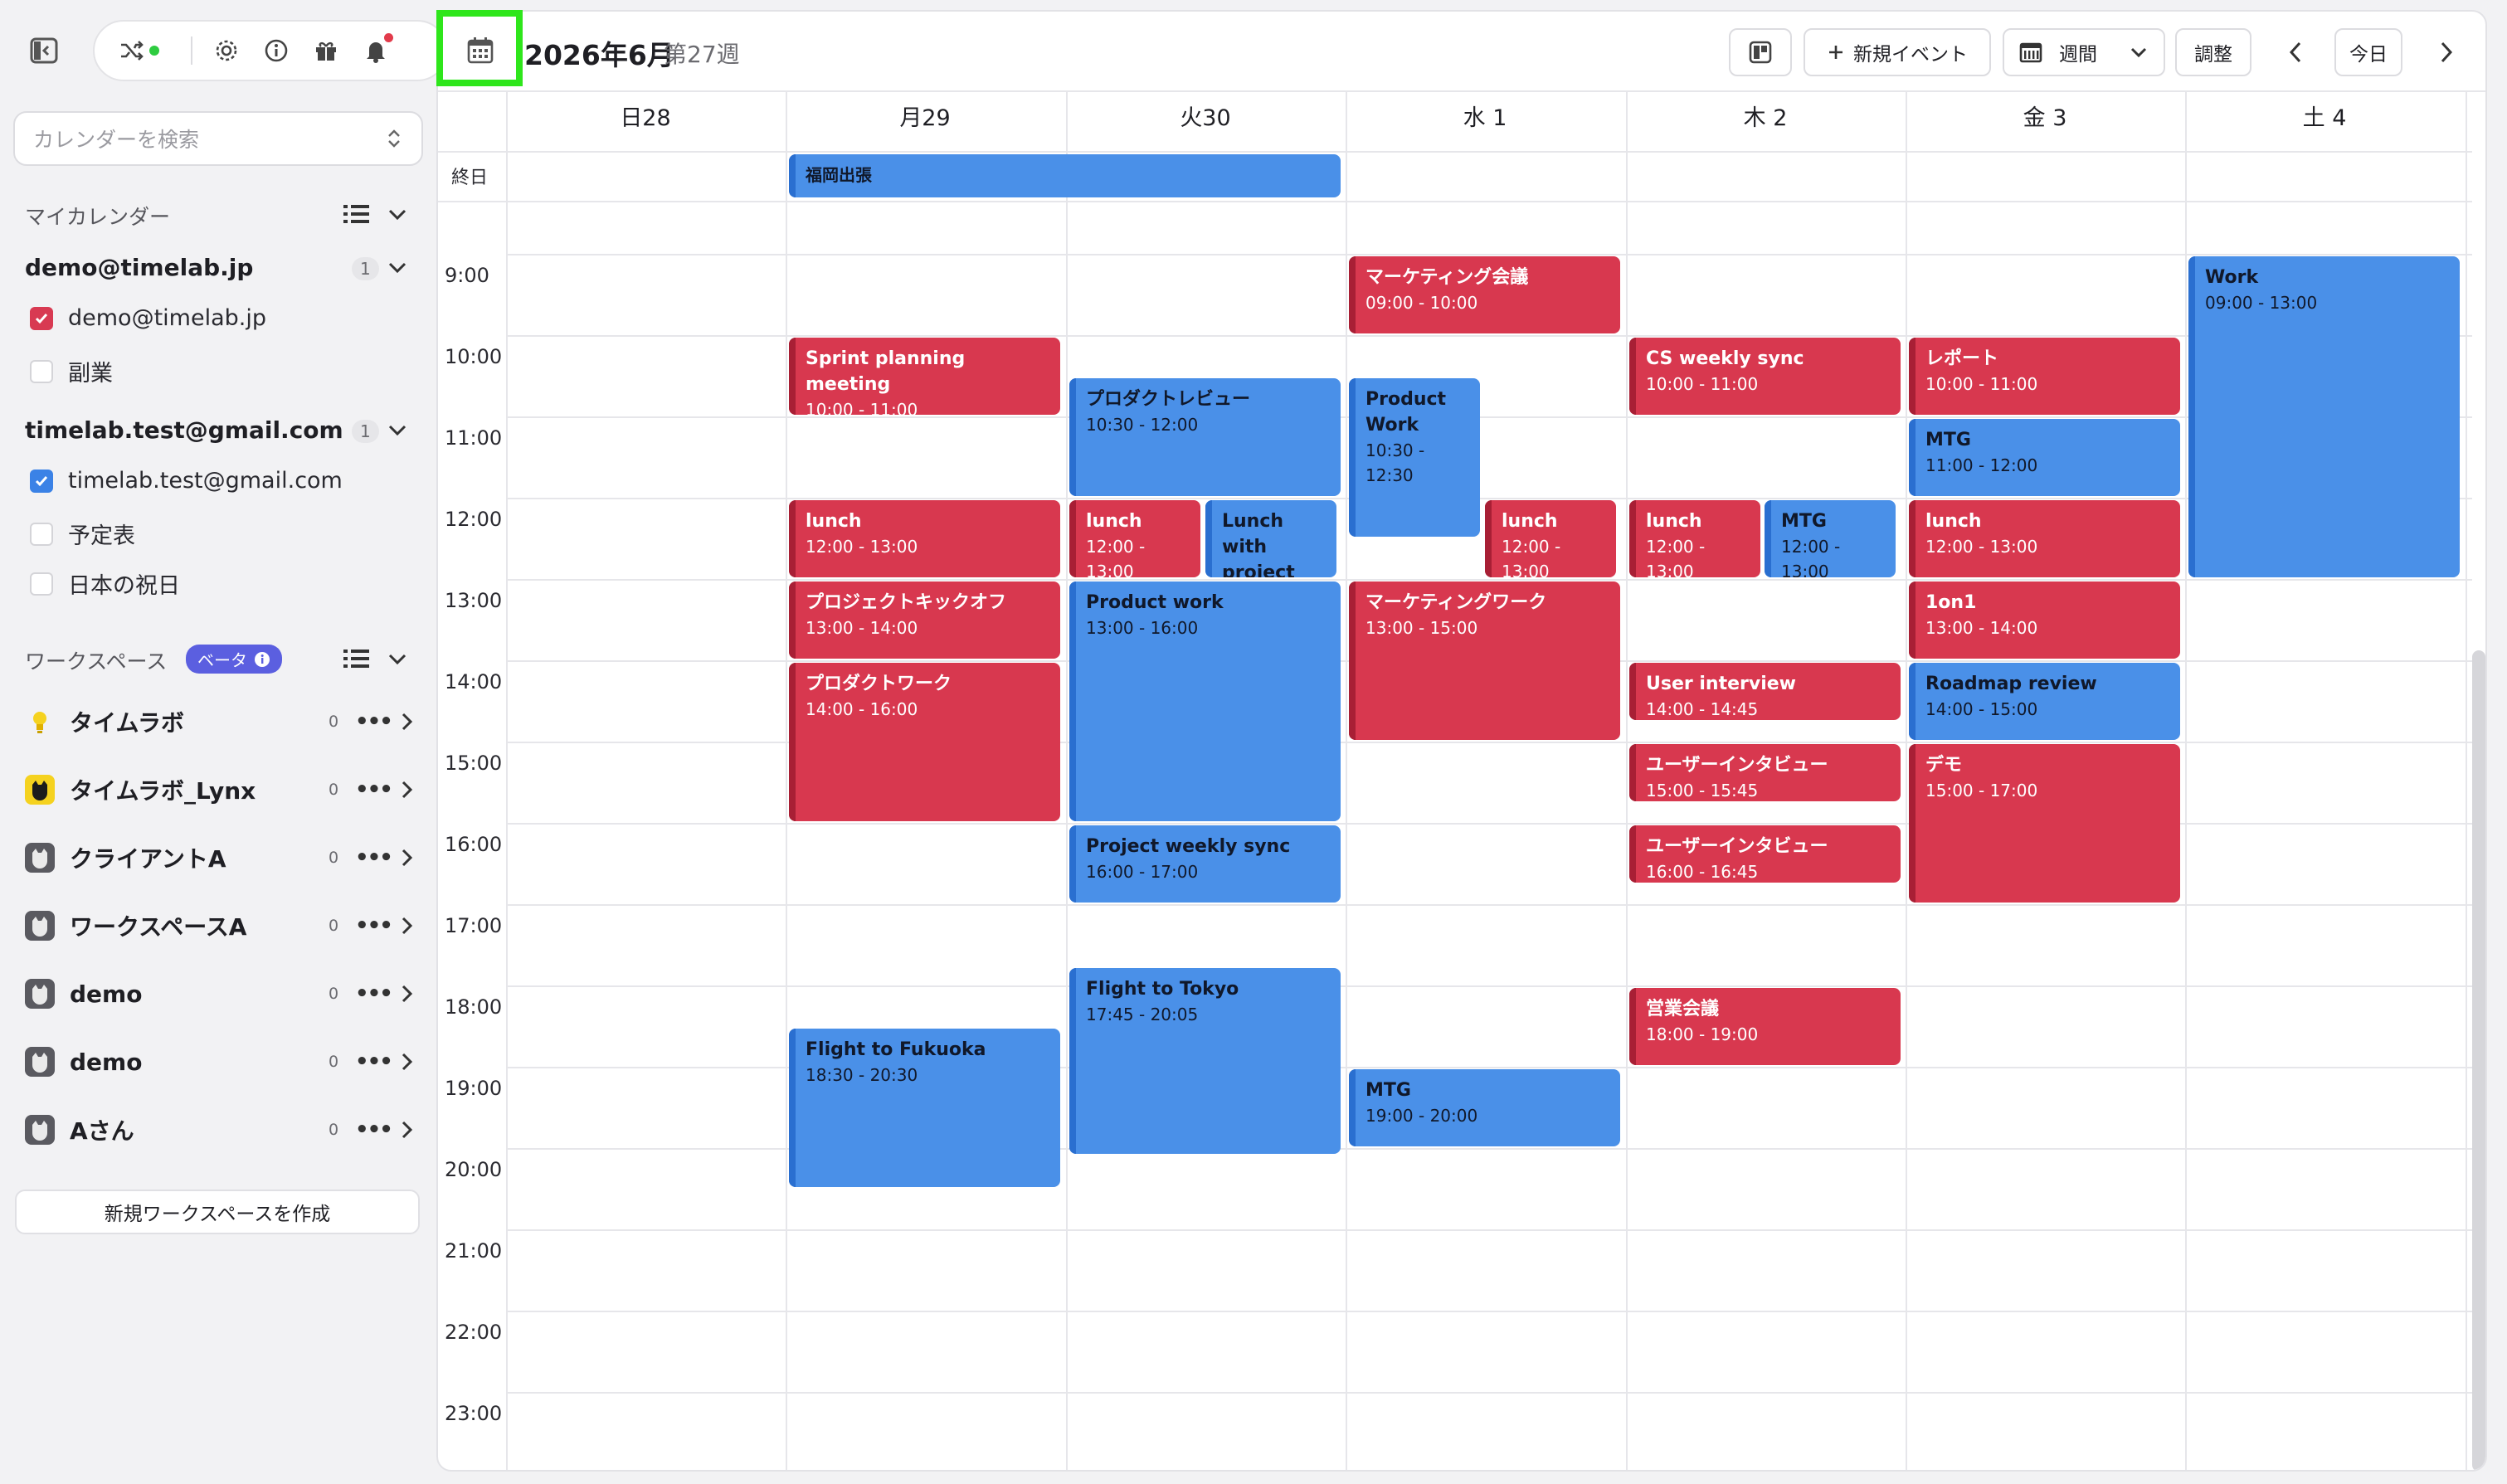 The height and width of the screenshot is (1484, 2507). What do you see at coordinates (376, 50) in the screenshot?
I see `notifications-button` at bounding box center [376, 50].